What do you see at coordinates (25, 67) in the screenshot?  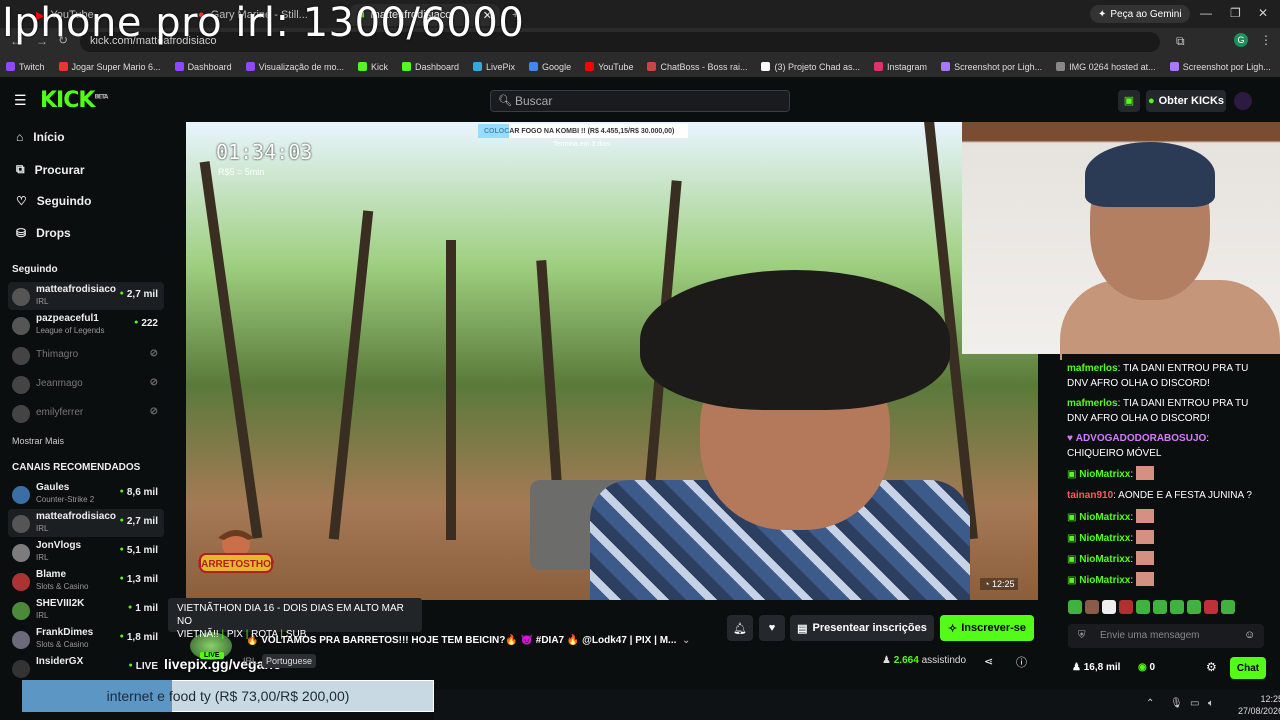 I see `bookmark-item: Twitch` at bounding box center [25, 67].